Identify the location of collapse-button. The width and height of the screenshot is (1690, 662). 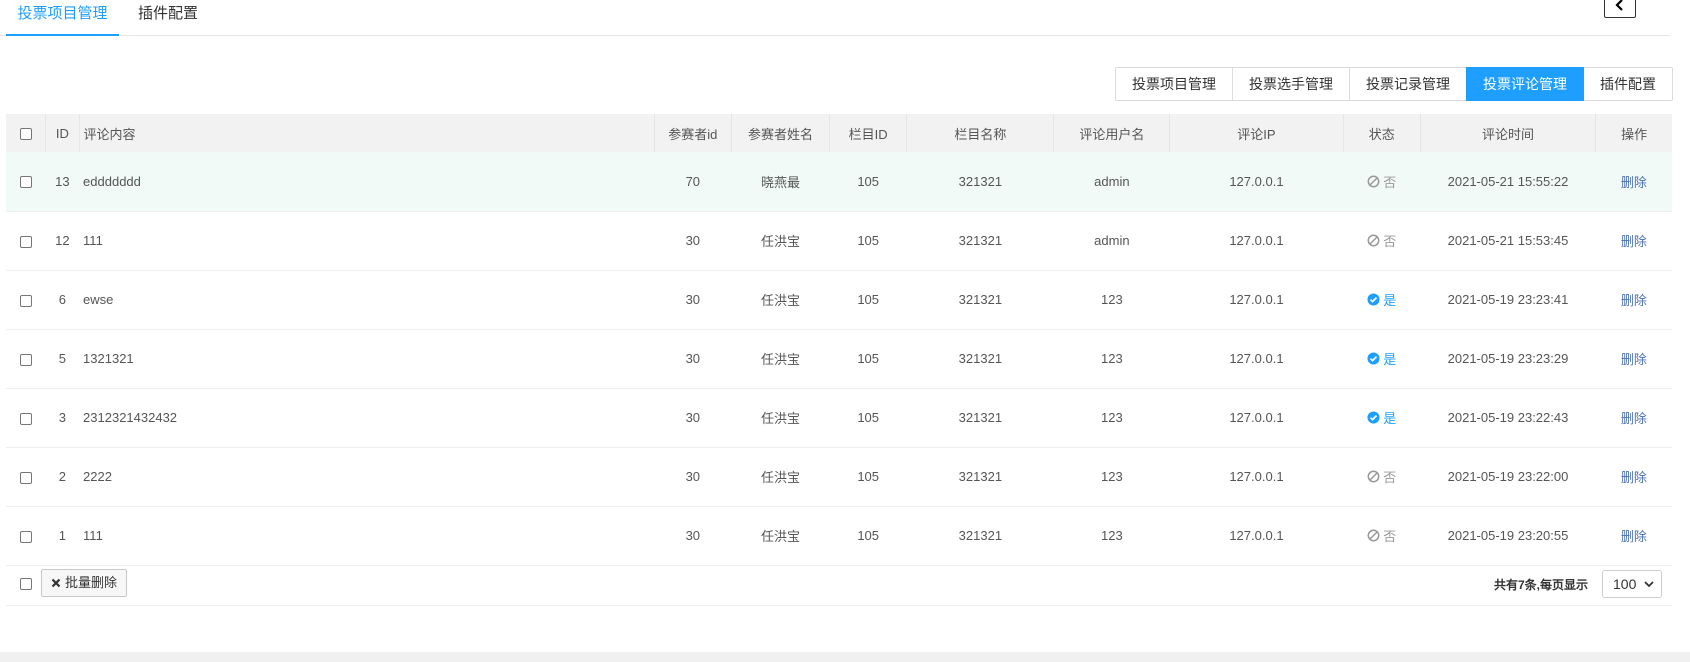
(1620, 9).